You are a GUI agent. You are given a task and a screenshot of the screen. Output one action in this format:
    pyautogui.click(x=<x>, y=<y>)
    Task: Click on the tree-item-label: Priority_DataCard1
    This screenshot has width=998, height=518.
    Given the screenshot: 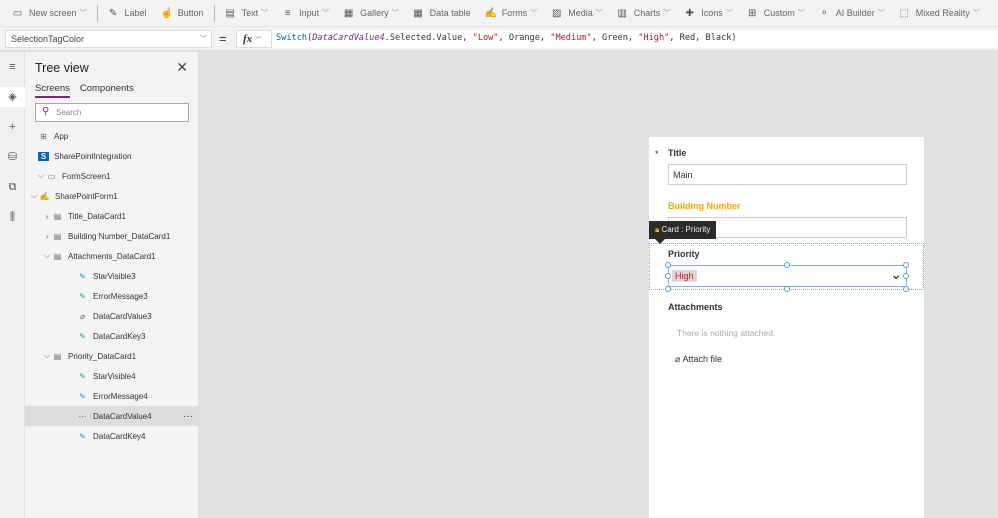 What is the action you would take?
    pyautogui.click(x=102, y=356)
    